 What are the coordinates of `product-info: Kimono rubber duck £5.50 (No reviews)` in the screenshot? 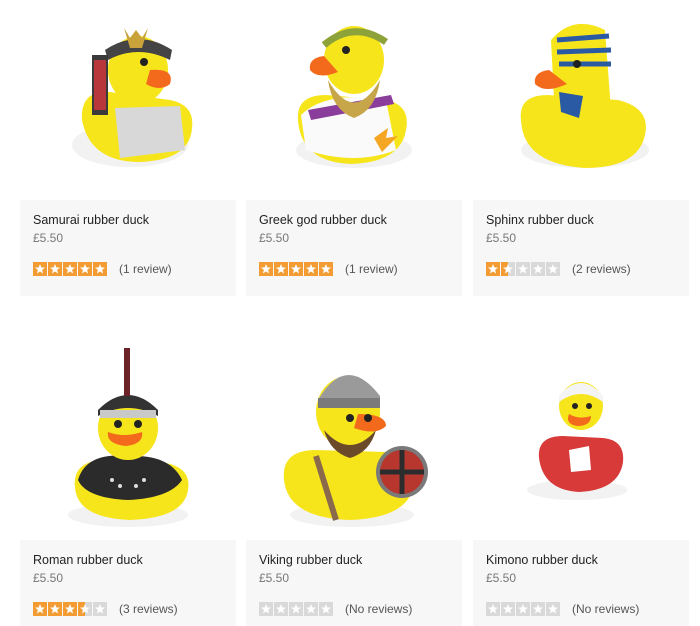 It's located at (581, 583).